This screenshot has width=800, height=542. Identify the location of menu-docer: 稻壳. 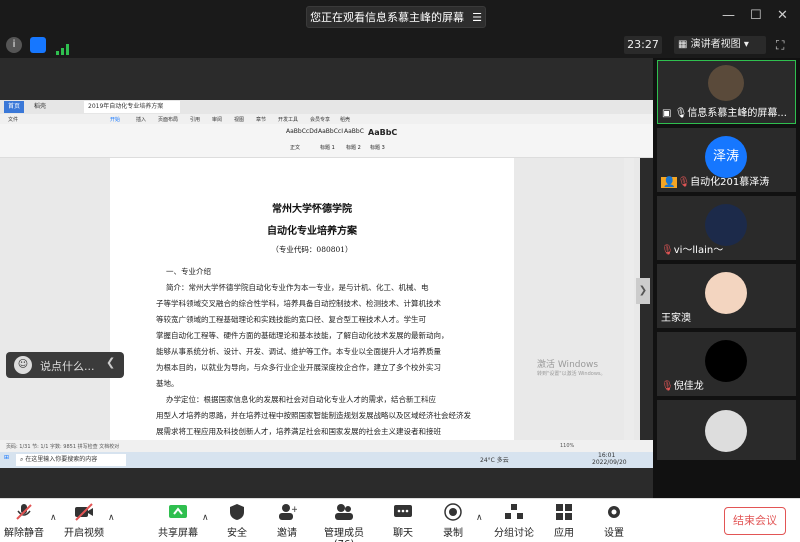
(345, 119).